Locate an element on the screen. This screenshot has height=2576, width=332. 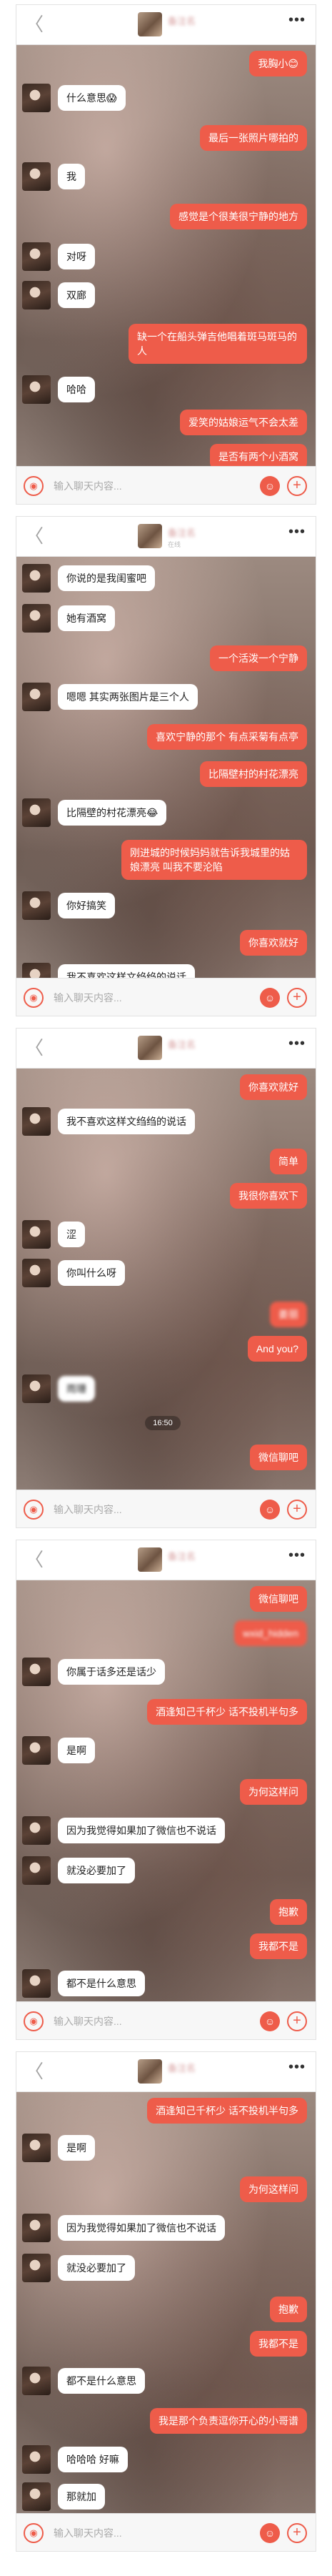
message-bubble: 刚进城的时候妈妈就告诉我城里的姑娘漂亮 叫我不要沦陷 is located at coordinates (214, 860).